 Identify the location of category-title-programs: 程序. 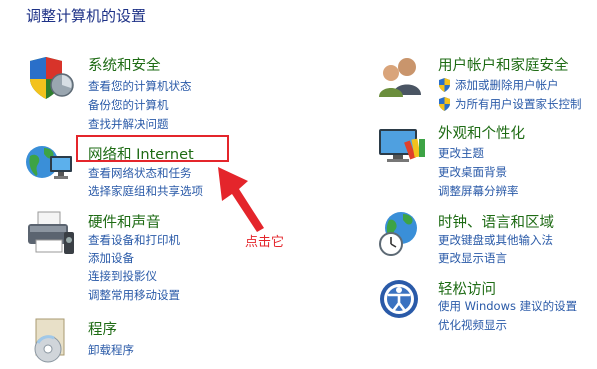
(102, 328).